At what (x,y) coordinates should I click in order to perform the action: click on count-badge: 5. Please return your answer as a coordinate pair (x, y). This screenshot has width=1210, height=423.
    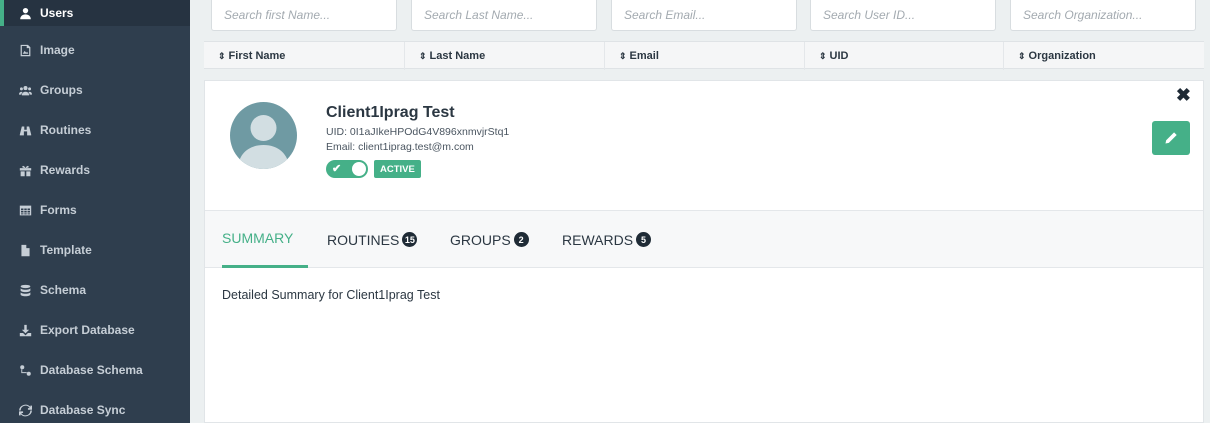
    Looking at the image, I should click on (644, 239).